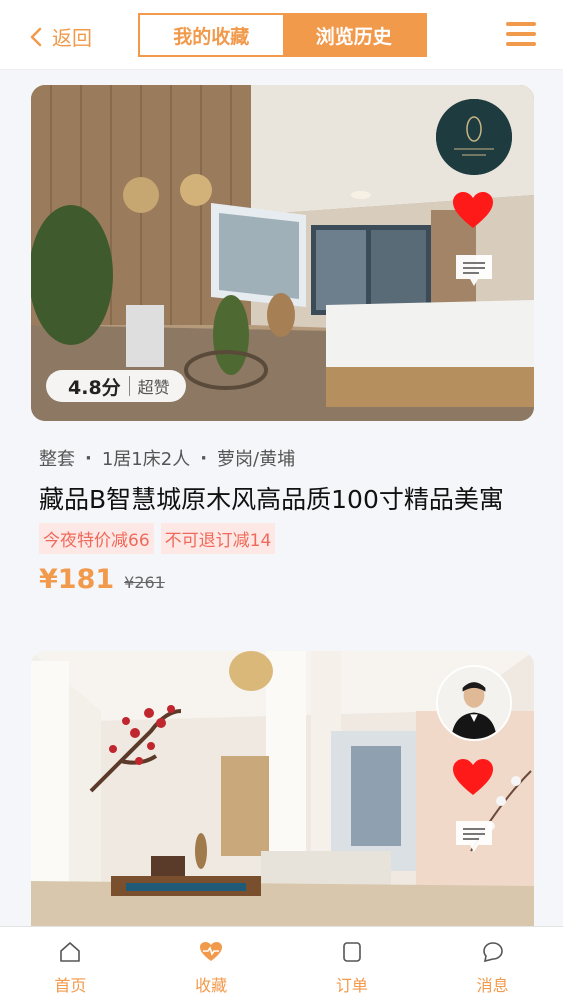 Image resolution: width=563 pixels, height=1002 pixels. I want to click on meta-type: 整套, so click(57, 459).